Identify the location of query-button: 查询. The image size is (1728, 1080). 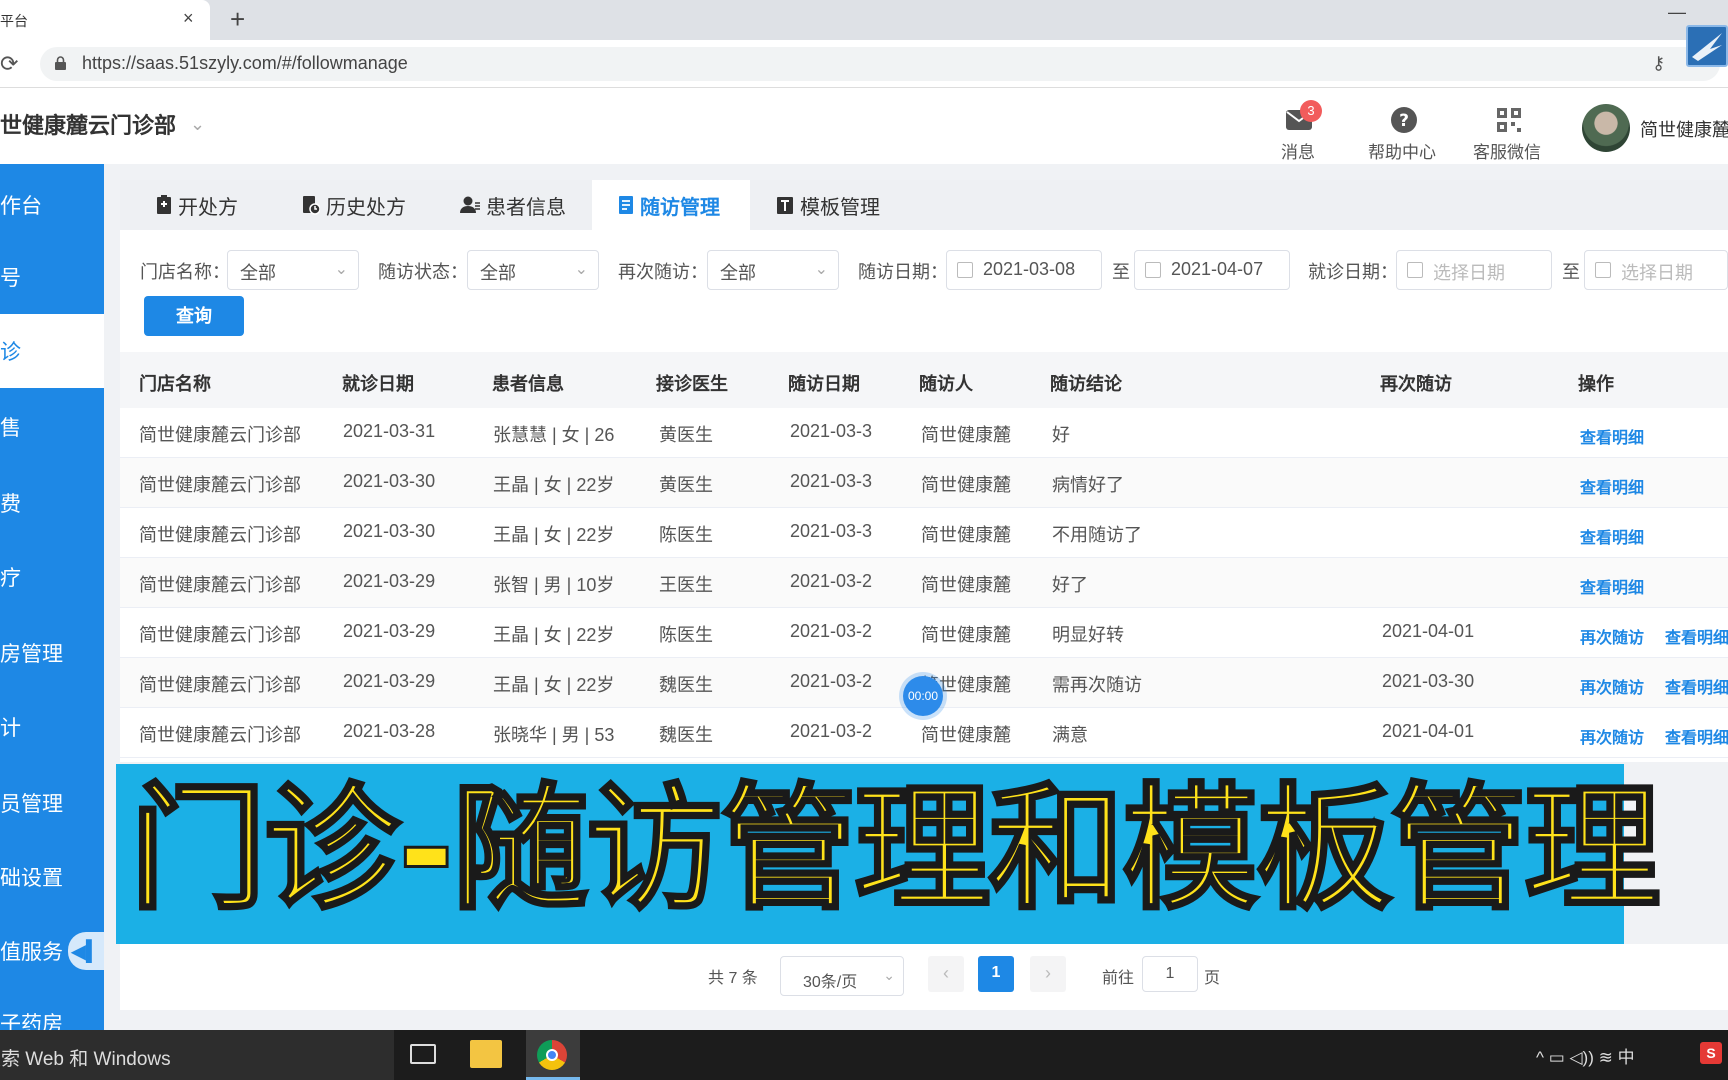
(194, 316).